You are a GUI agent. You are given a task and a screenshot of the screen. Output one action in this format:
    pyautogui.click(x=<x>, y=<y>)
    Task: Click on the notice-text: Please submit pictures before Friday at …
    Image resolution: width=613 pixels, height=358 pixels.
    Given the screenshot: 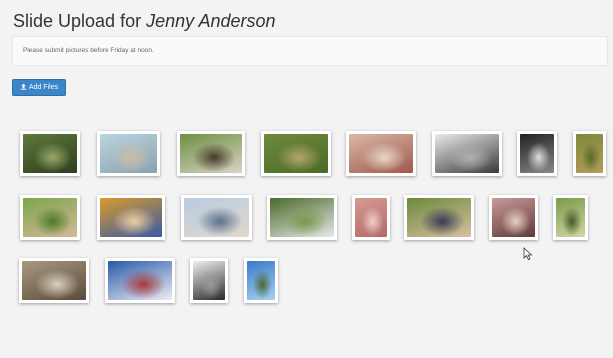 What is the action you would take?
    pyautogui.click(x=88, y=50)
    